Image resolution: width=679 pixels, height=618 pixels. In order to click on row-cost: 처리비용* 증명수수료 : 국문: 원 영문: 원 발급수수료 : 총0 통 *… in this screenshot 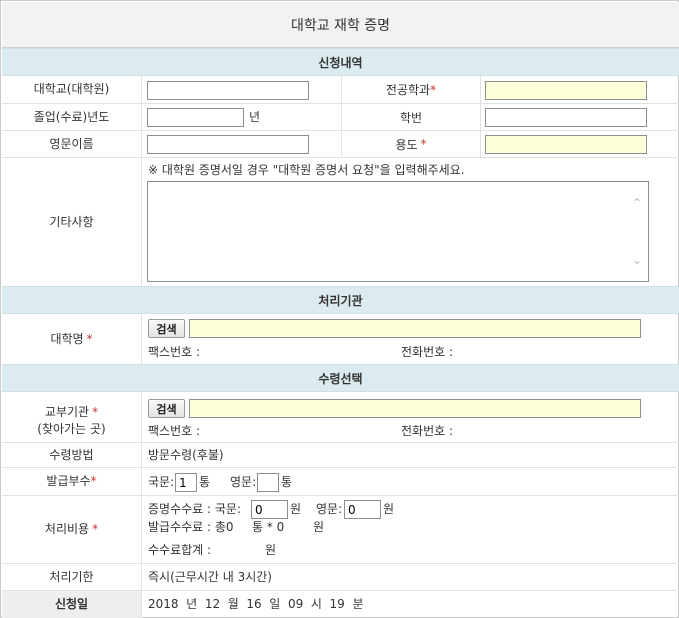, I will do `click(340, 530)`.